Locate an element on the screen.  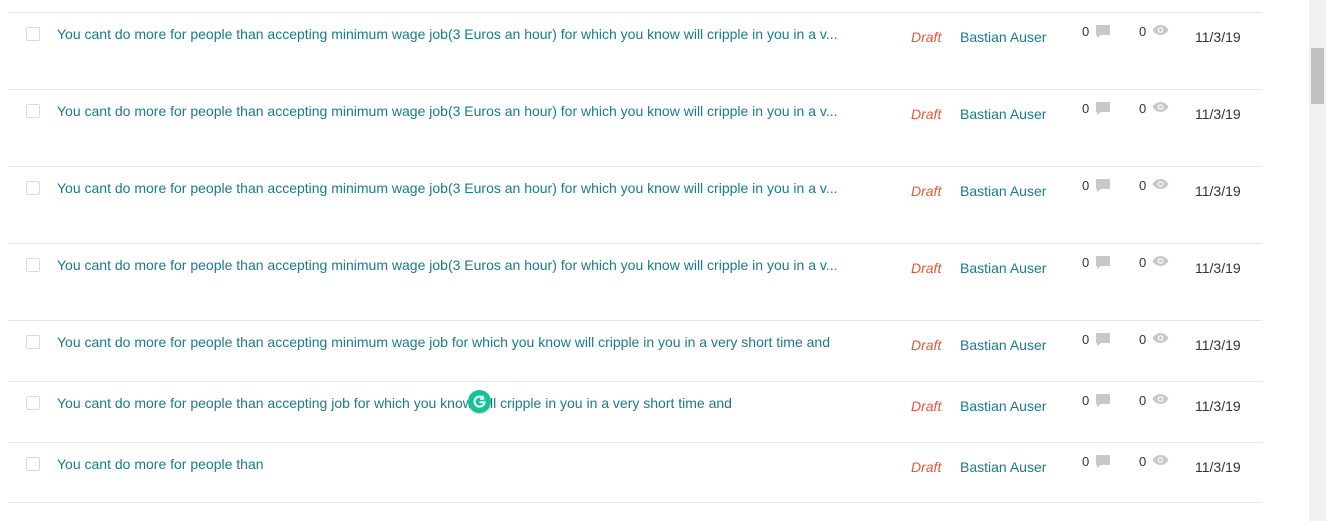
post-title-link: You cant do more for people than is located at coordinates (458, 464).